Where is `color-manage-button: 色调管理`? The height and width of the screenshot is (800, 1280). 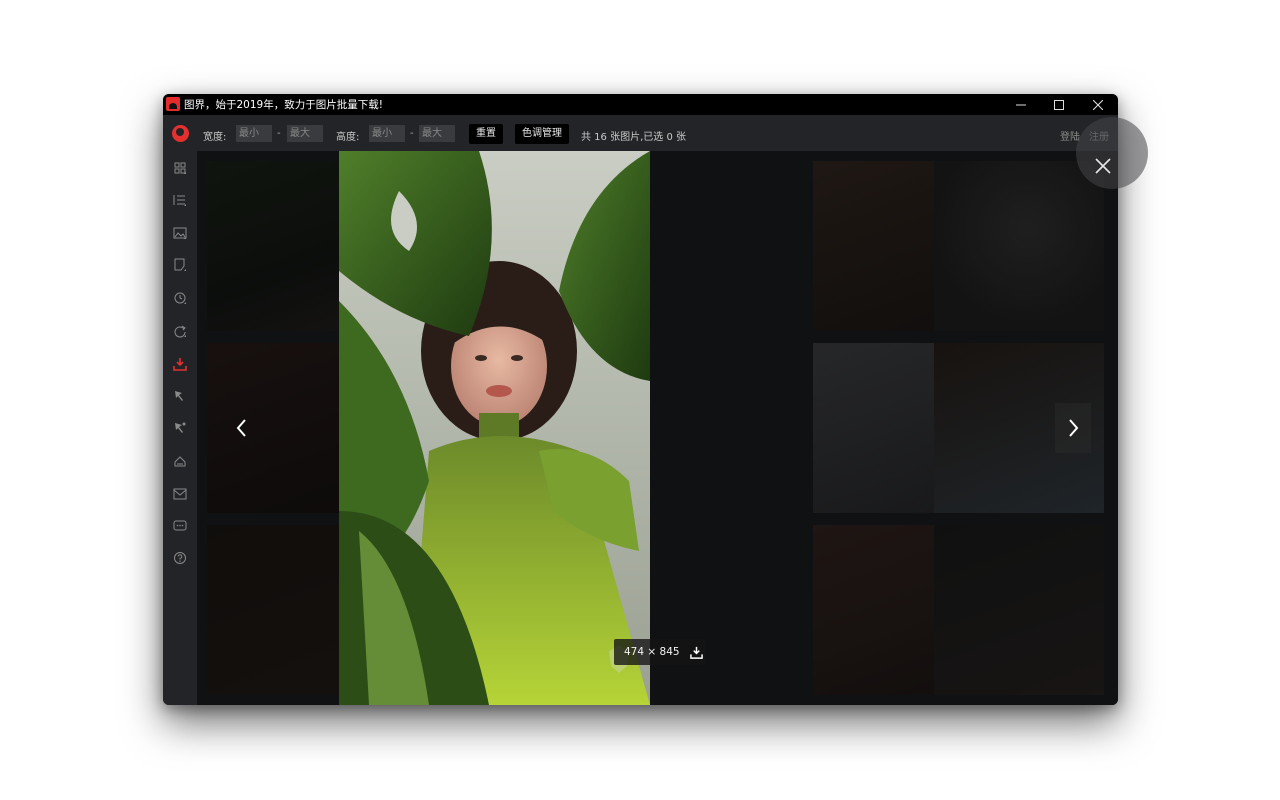
color-manage-button: 色调管理 is located at coordinates (542, 134).